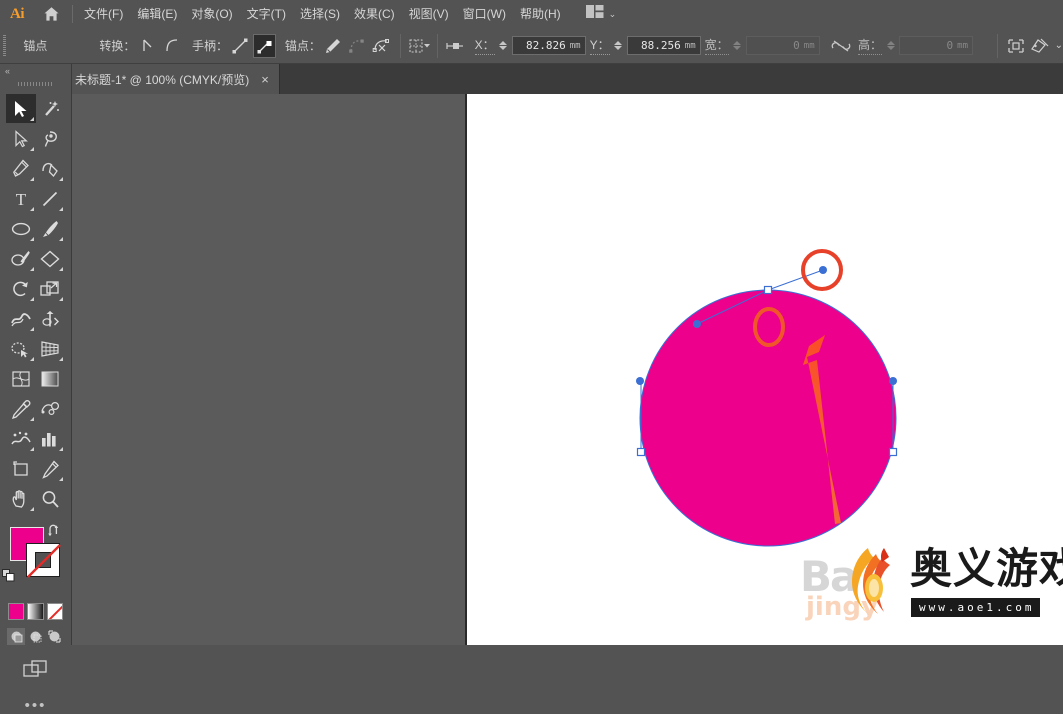 Image resolution: width=1063 pixels, height=714 pixels. Describe the element at coordinates (333, 46) in the screenshot. I see `remove-anchor-icon` at that location.